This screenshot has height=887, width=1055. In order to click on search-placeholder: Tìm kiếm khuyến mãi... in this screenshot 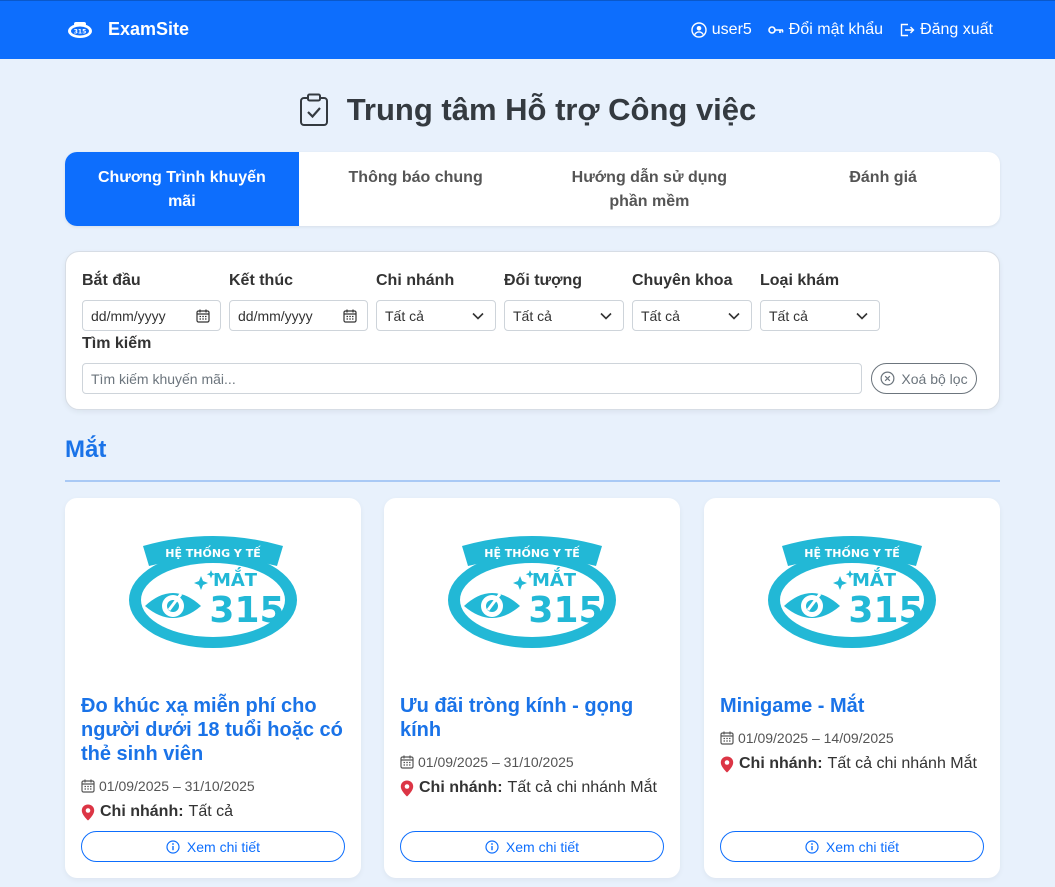, I will do `click(163, 378)`.